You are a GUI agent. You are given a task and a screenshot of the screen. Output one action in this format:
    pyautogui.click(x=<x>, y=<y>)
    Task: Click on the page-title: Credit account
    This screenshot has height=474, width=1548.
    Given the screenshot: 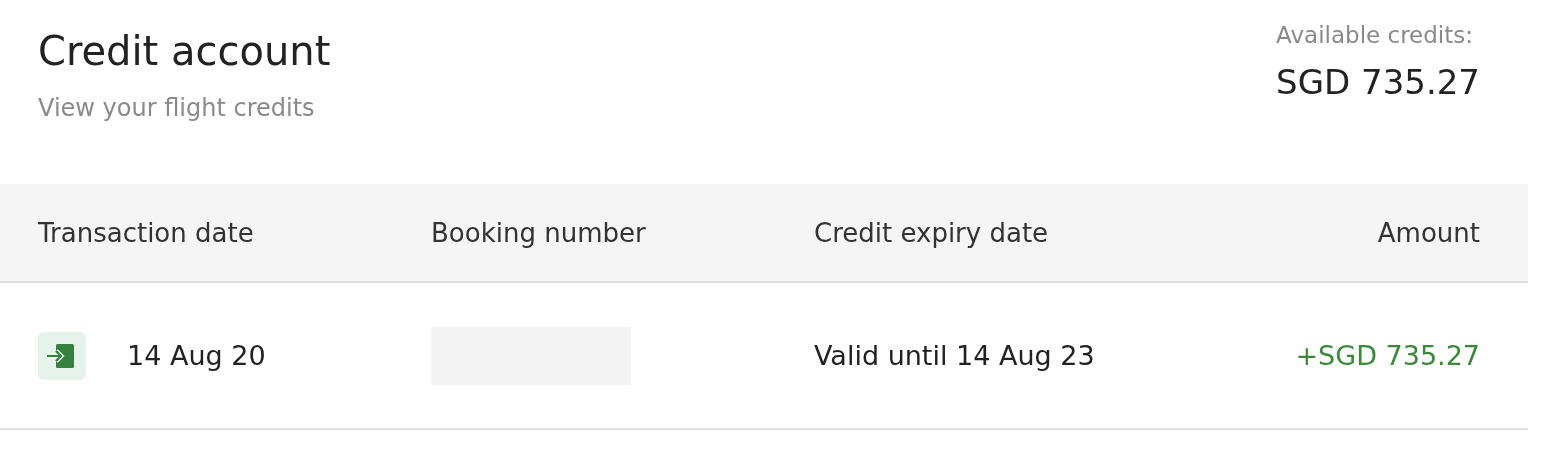 What is the action you would take?
    pyautogui.click(x=184, y=51)
    